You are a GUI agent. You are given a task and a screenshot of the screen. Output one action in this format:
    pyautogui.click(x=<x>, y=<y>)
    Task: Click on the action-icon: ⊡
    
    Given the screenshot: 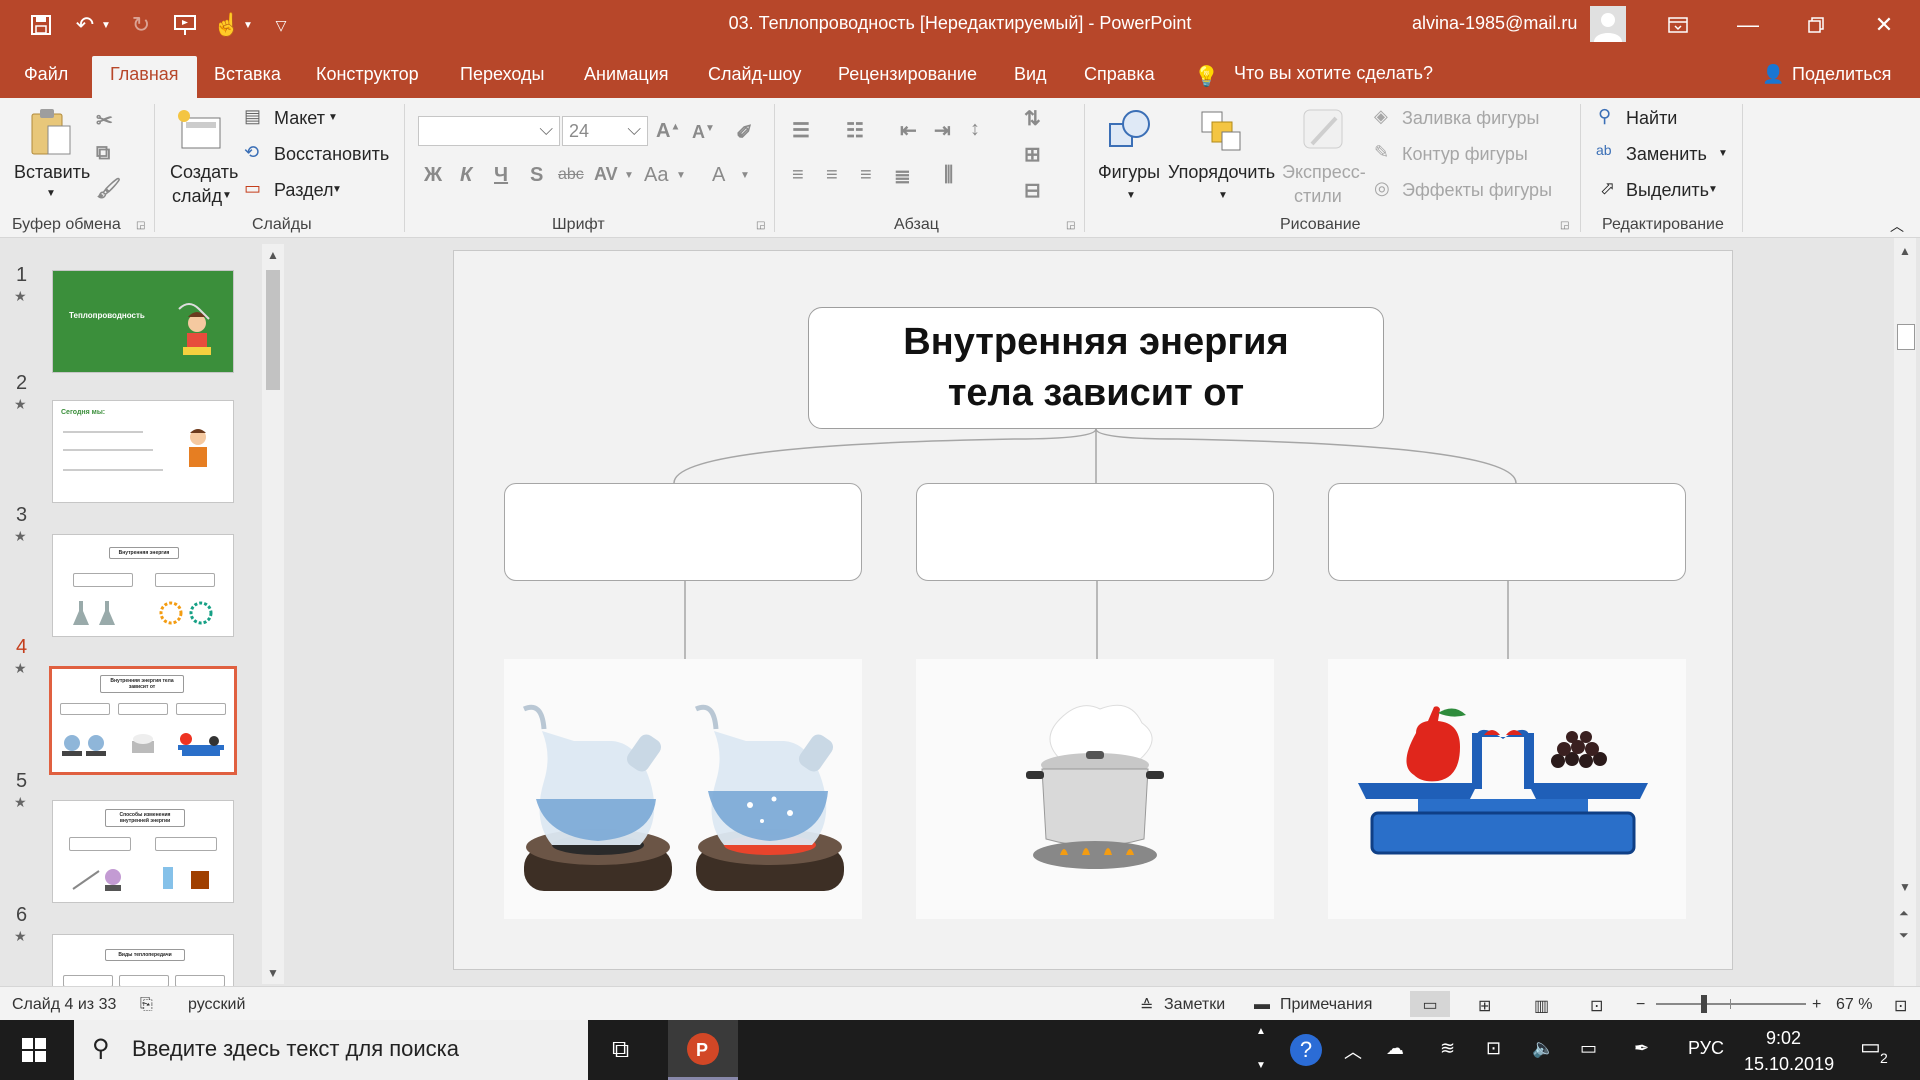 What is the action you would take?
    pyautogui.click(x=1493, y=1048)
    